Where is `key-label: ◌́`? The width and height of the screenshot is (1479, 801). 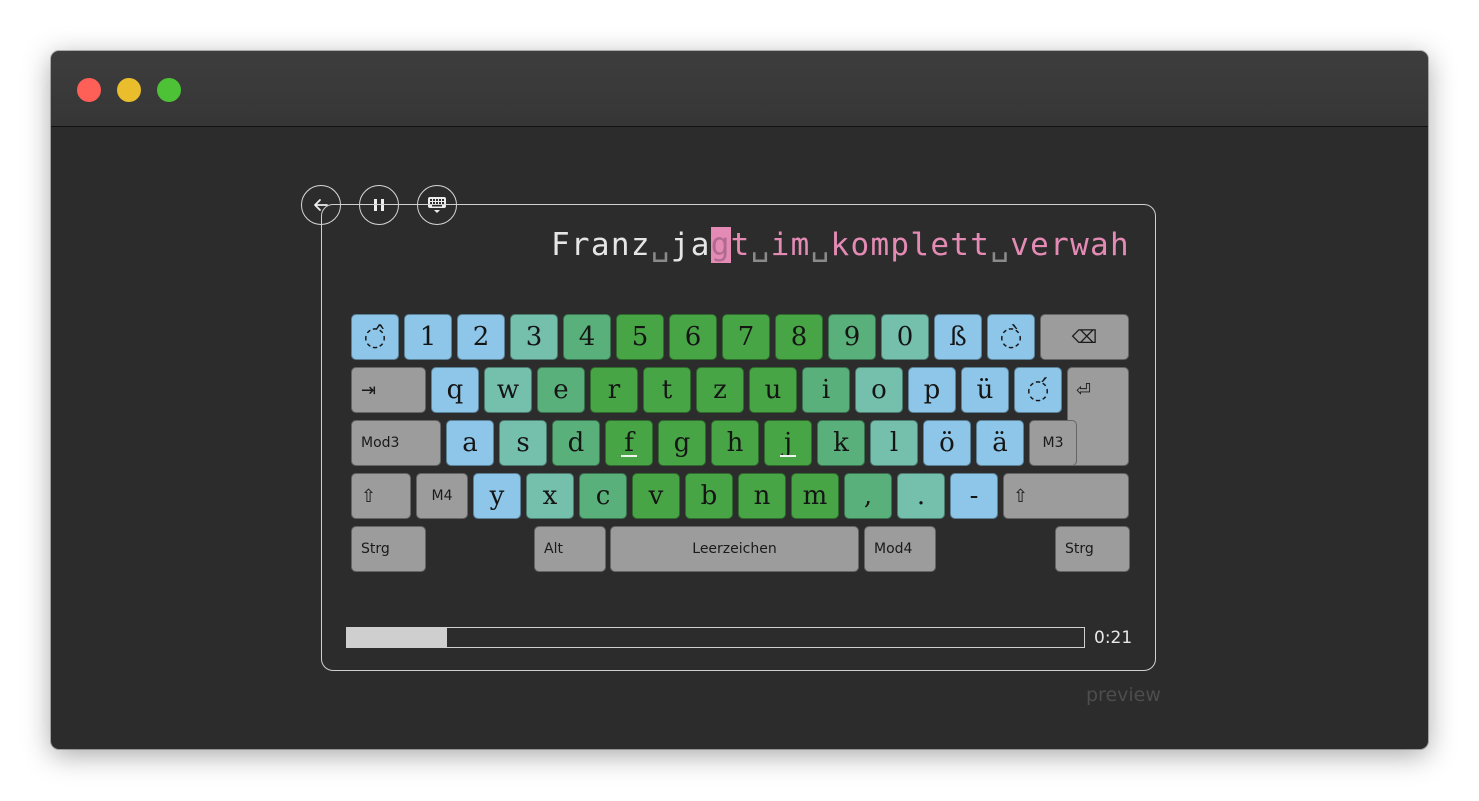 key-label: ◌́ is located at coordinates (1038, 390).